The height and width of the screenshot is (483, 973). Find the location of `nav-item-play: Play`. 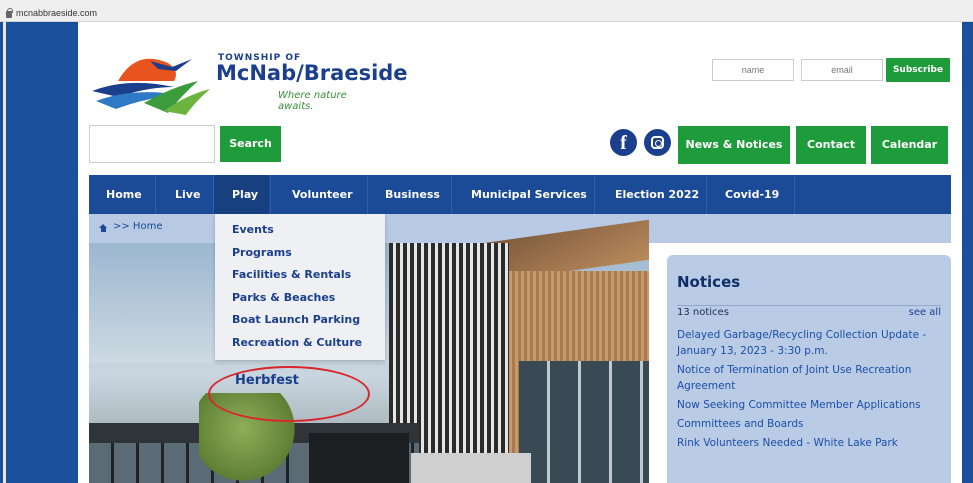

nav-item-play: Play is located at coordinates (241, 194).